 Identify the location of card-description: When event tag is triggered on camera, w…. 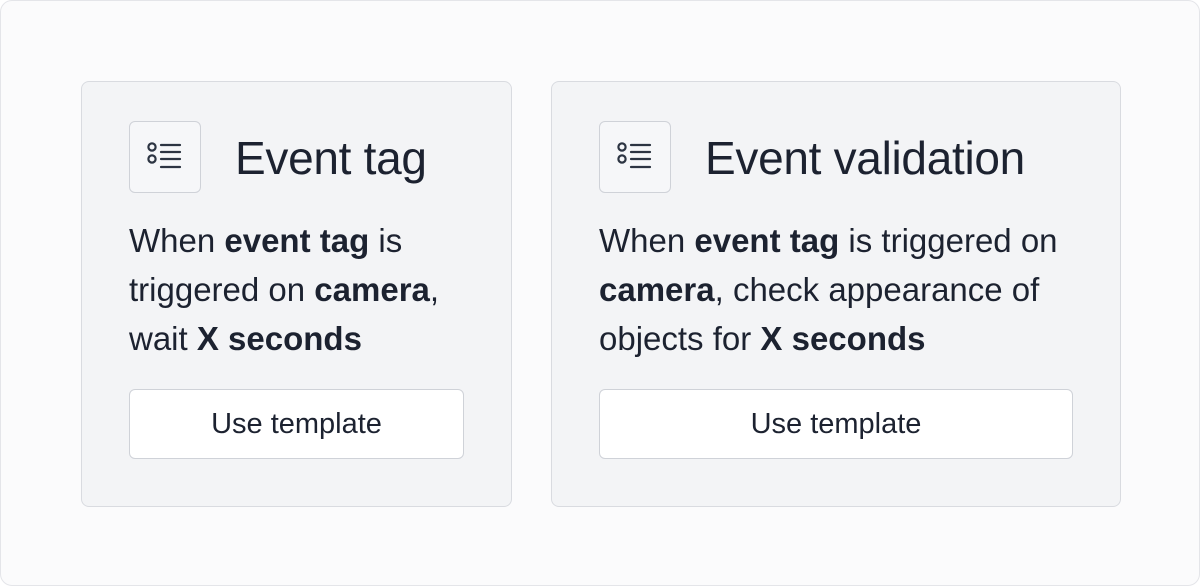
(309, 289).